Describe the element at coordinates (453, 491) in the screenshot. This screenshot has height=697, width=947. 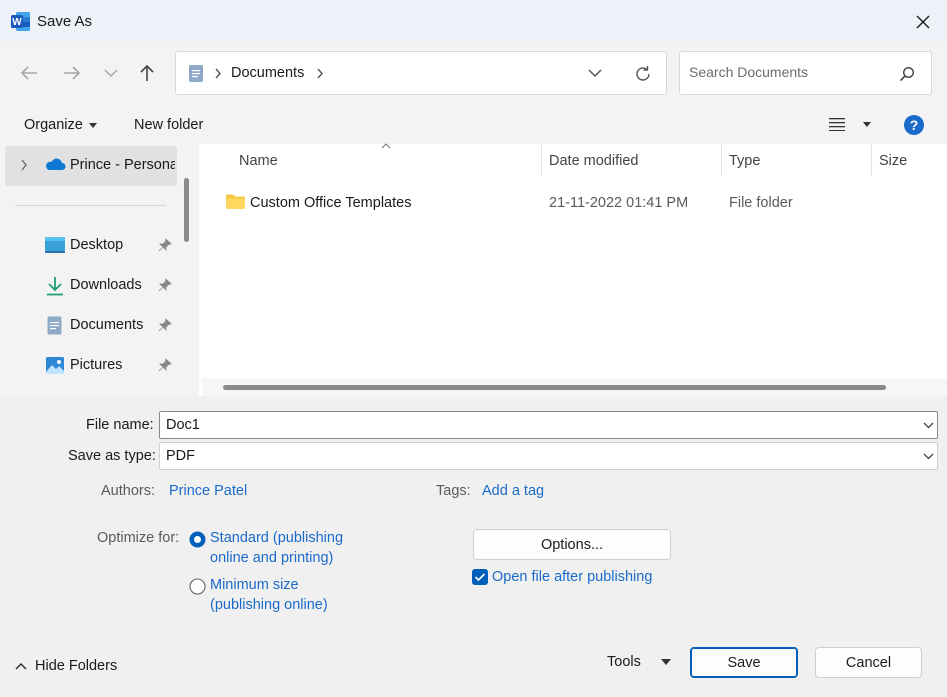
I see `tags-label: Tags:` at that location.